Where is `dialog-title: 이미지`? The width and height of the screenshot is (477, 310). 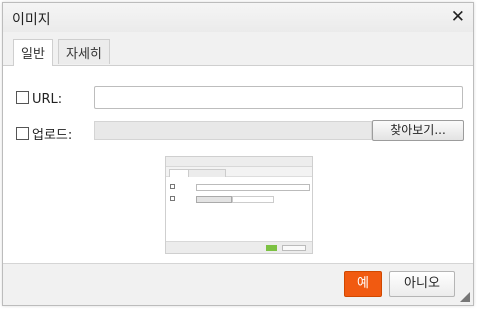 dialog-title: 이미지 is located at coordinates (31, 20).